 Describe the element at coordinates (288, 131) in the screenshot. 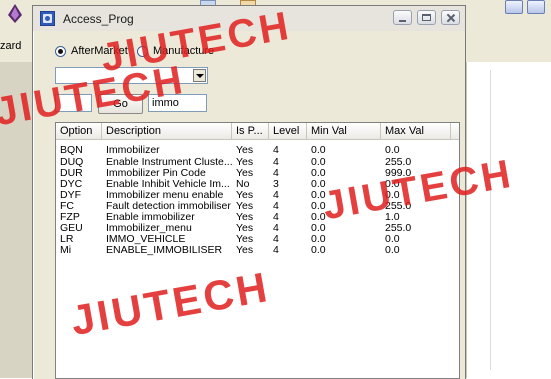

I see `column-header-level: Level` at that location.